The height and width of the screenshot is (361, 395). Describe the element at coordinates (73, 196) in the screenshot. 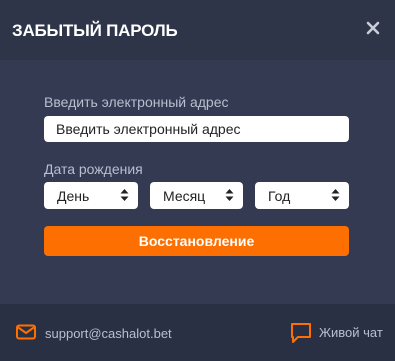

I see `day-select-value: День` at that location.